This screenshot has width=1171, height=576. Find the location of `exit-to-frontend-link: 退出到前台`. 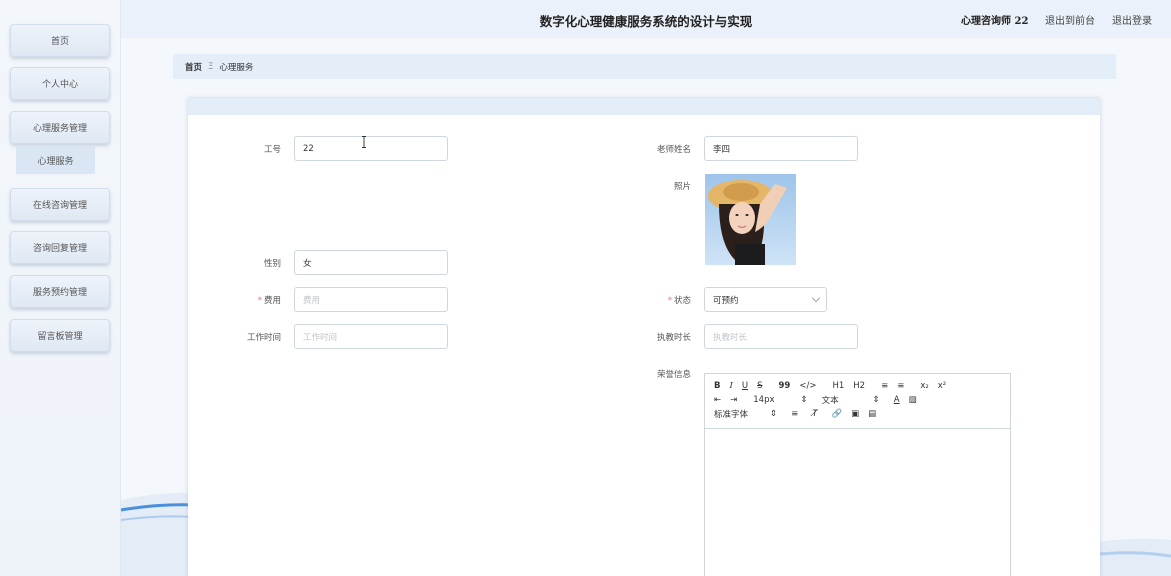

exit-to-frontend-link: 退出到前台 is located at coordinates (1070, 19).